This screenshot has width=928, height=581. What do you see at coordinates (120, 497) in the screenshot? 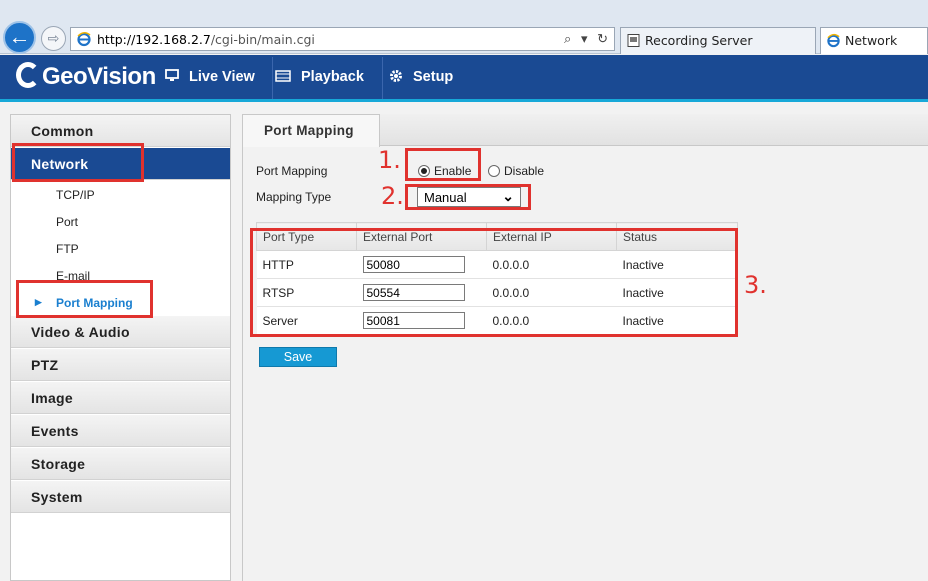
I see `sidebar-group-system: System` at bounding box center [120, 497].